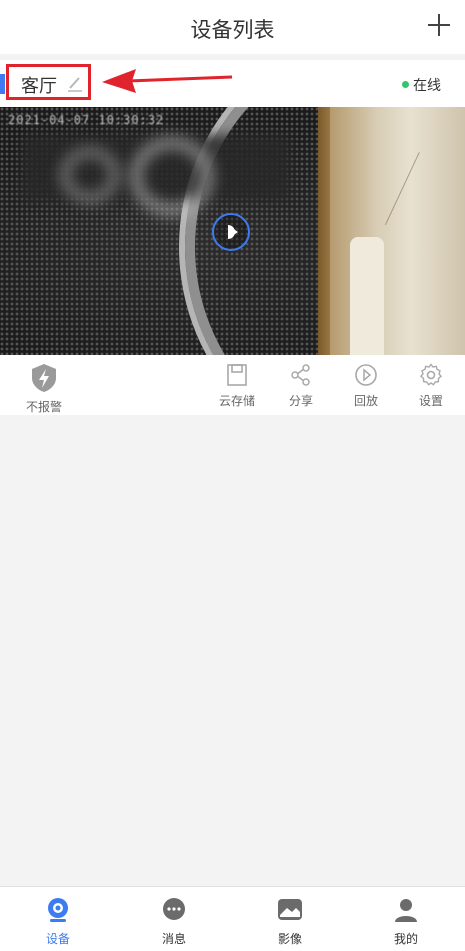  I want to click on alarm-label: 不报警, so click(43, 407).